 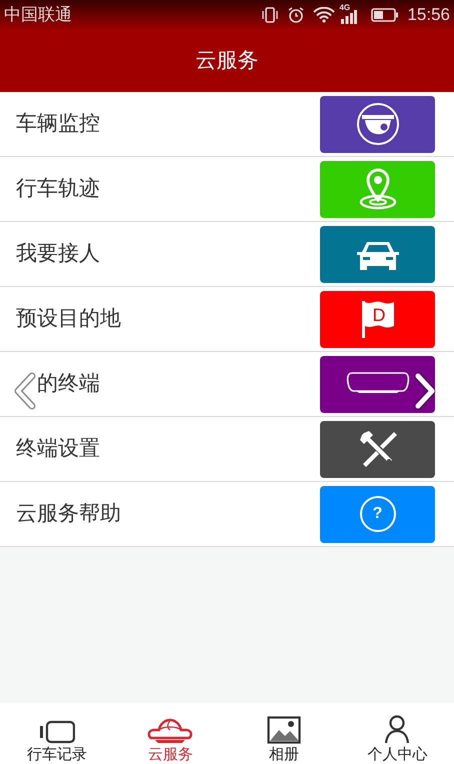 What do you see at coordinates (385, 15) in the screenshot?
I see `battery-icon` at bounding box center [385, 15].